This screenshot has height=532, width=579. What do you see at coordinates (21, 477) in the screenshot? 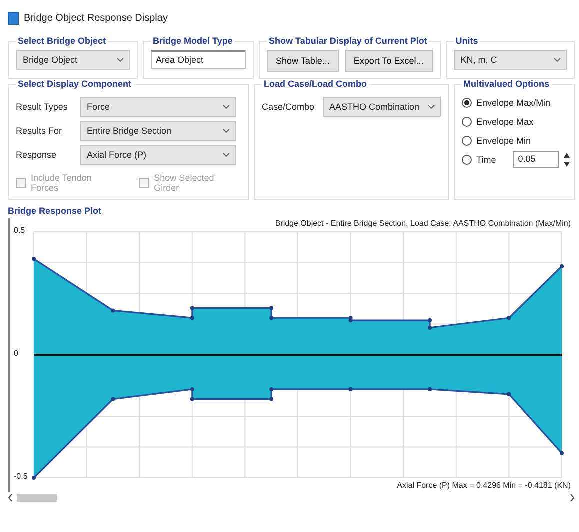
I see `axis-tick-label: -0.5` at bounding box center [21, 477].